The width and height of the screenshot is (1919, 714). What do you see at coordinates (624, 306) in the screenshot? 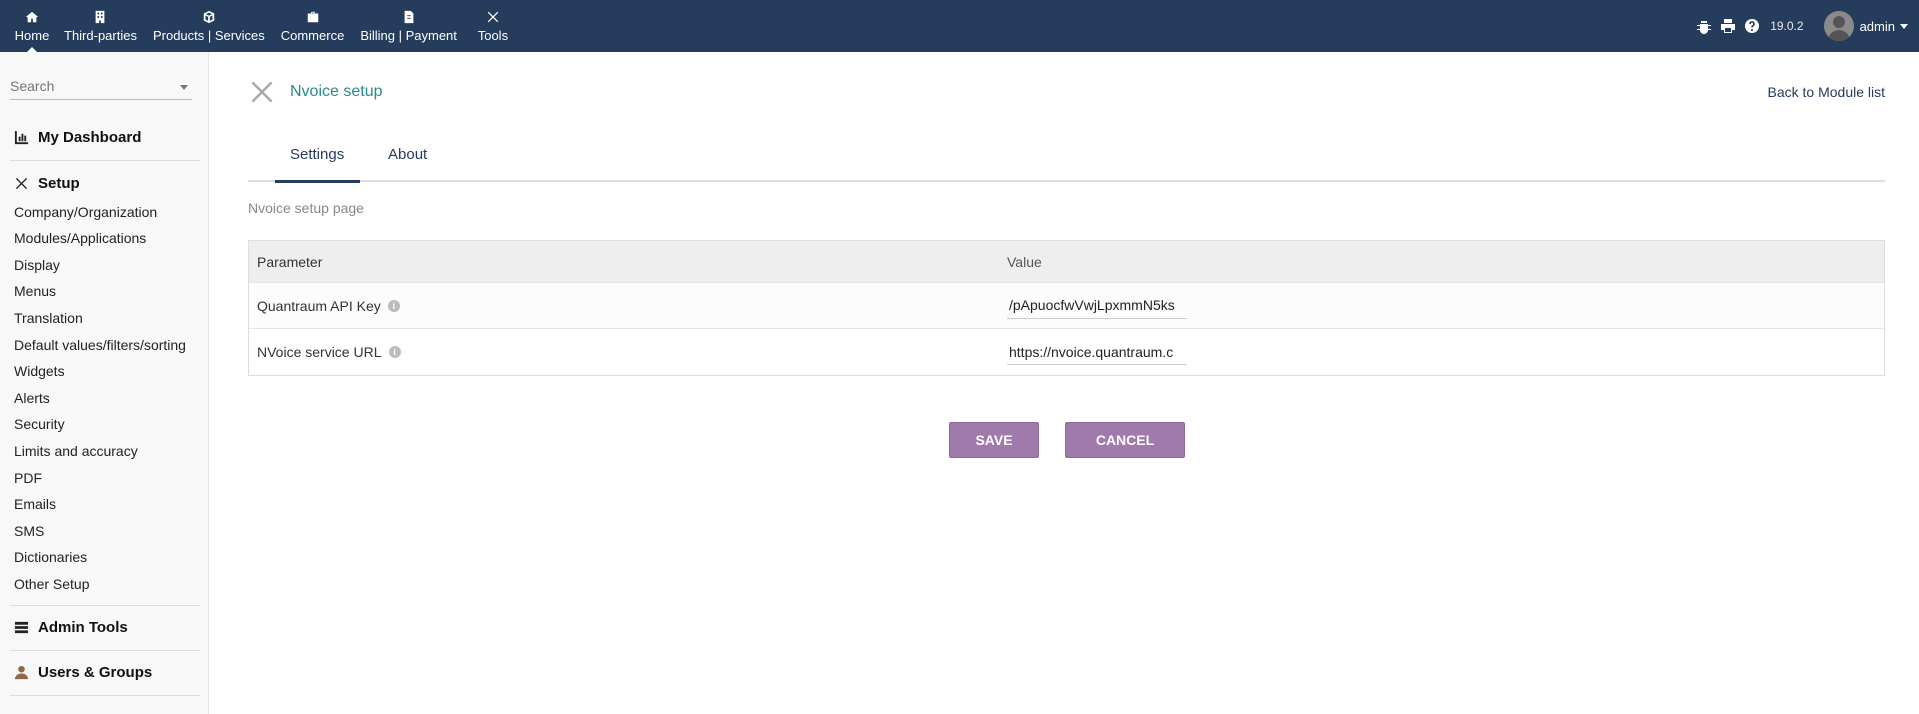
I see `parameter-cell: Quantraum API Key i` at bounding box center [624, 306].